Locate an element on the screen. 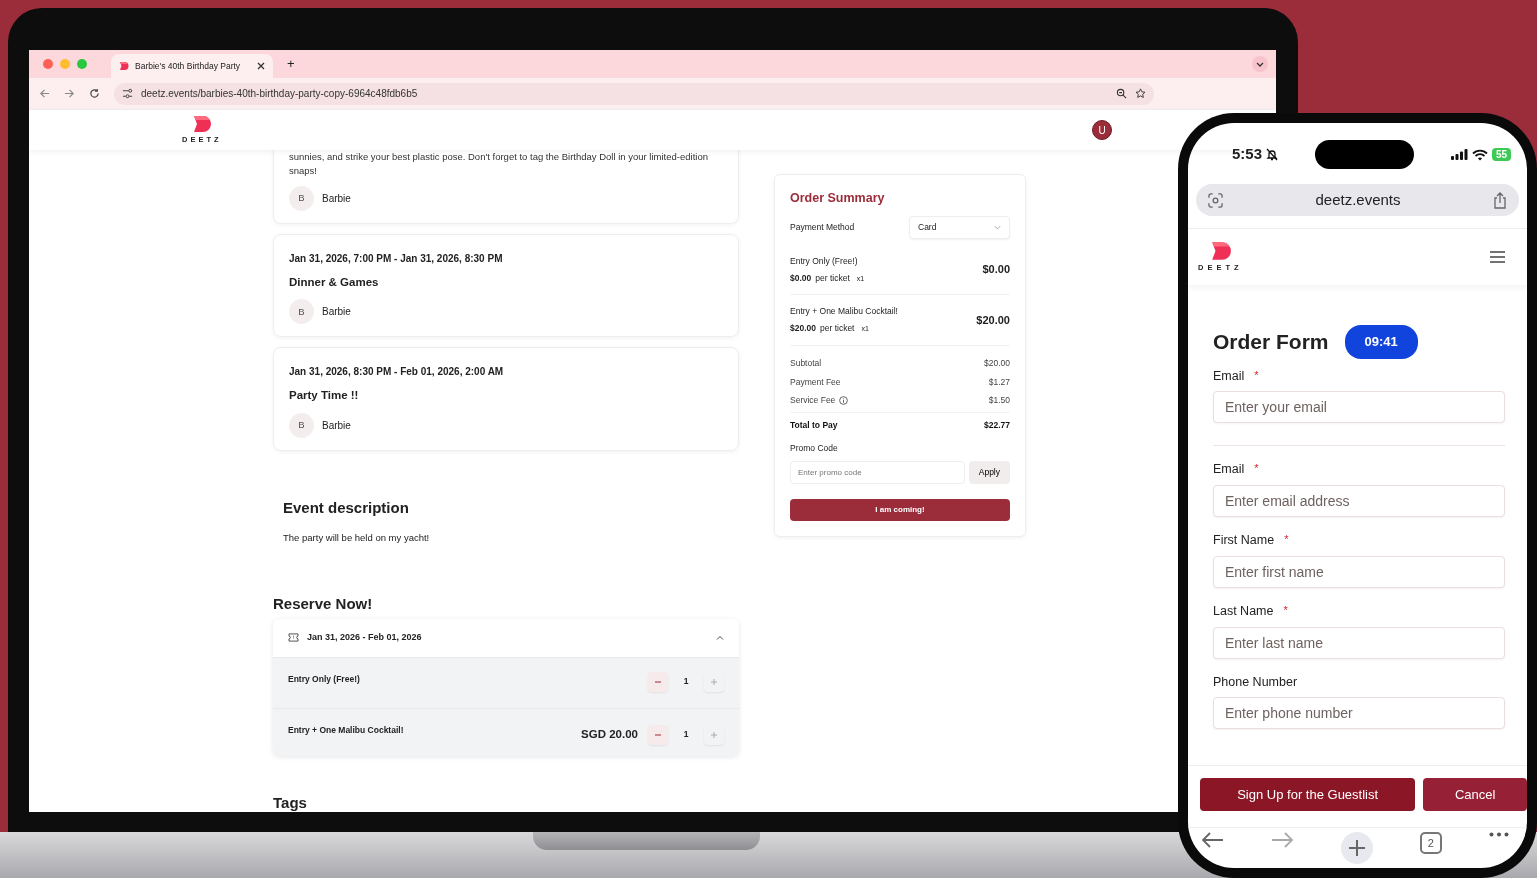 This screenshot has height=878, width=1537. text-field: Enter phone number is located at coordinates (1359, 713).